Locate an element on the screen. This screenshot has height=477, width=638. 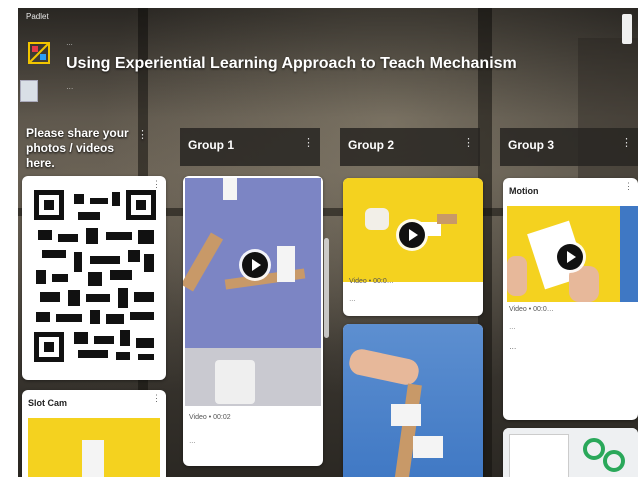
group3-image-card is located at coordinates (570, 452).